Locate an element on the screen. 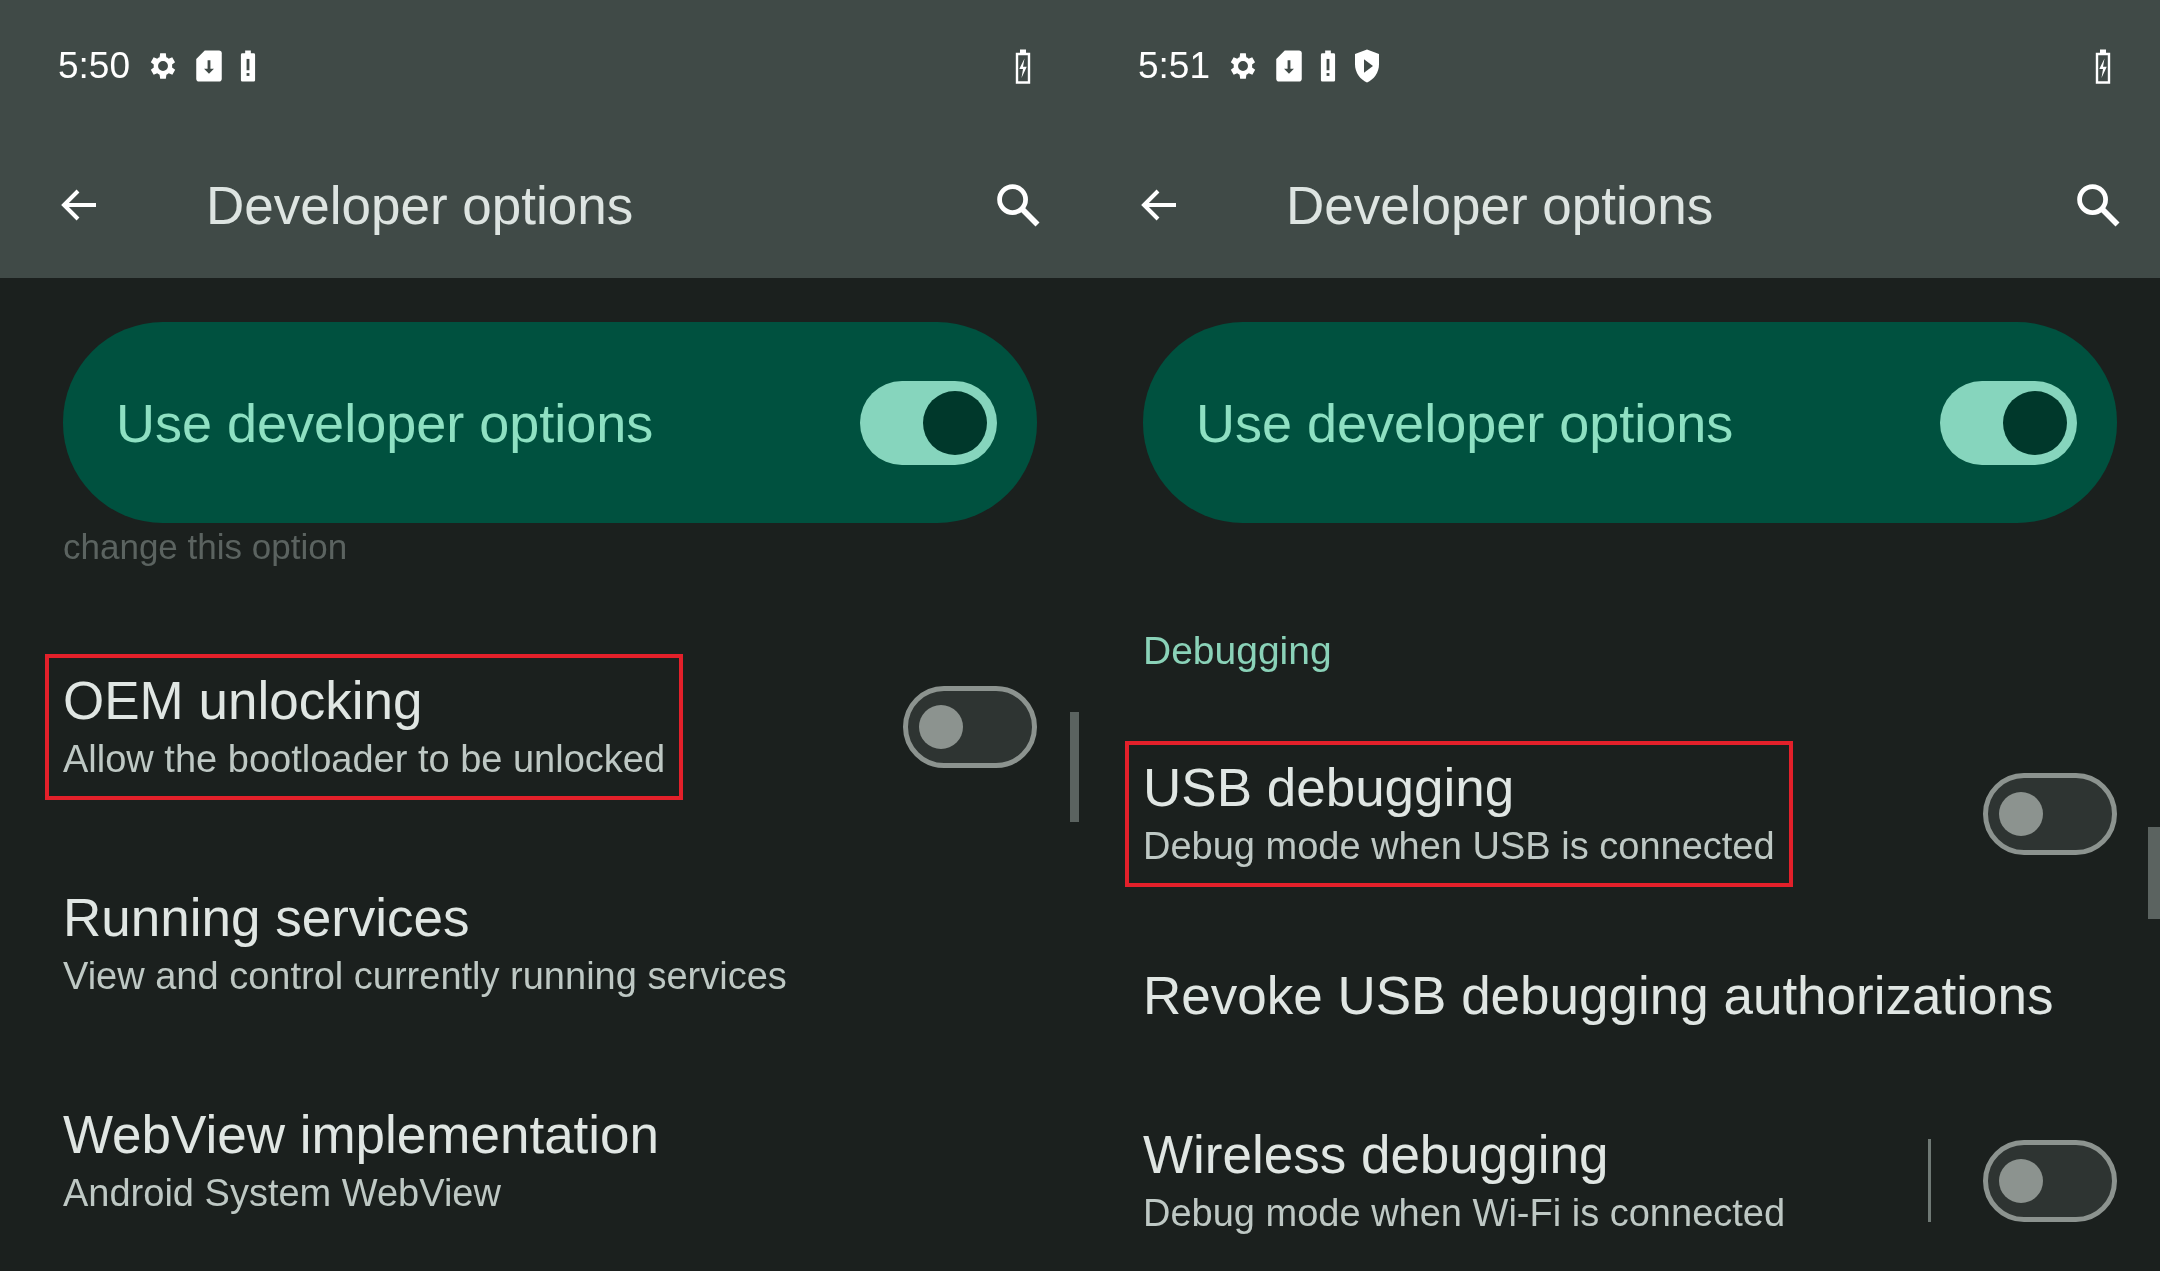 This screenshot has height=1271, width=2160. setting-summary: Debug mode when Wi-Fi is connected is located at coordinates (1464, 1213).